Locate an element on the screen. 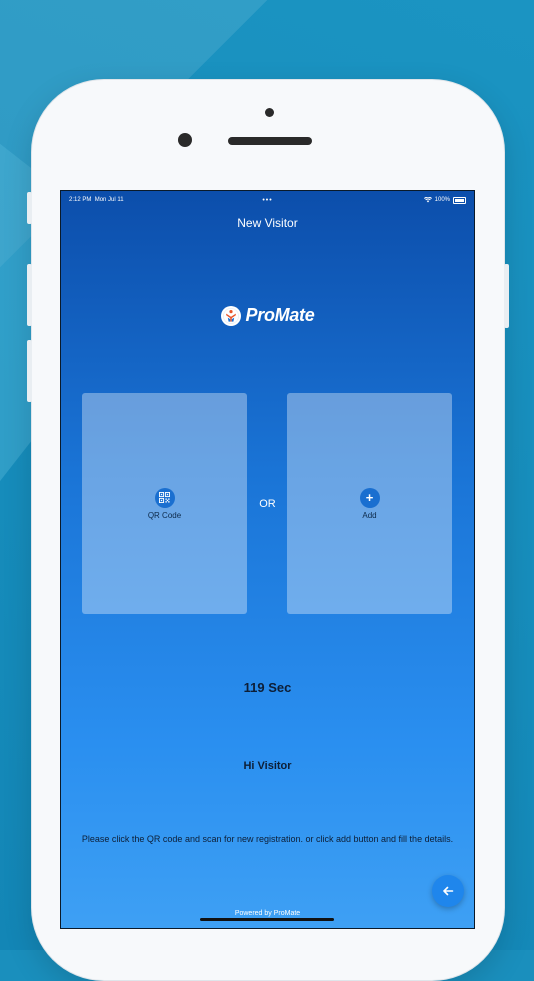 The image size is (534, 981). countdown-timer: 119 Sec is located at coordinates (267, 687).